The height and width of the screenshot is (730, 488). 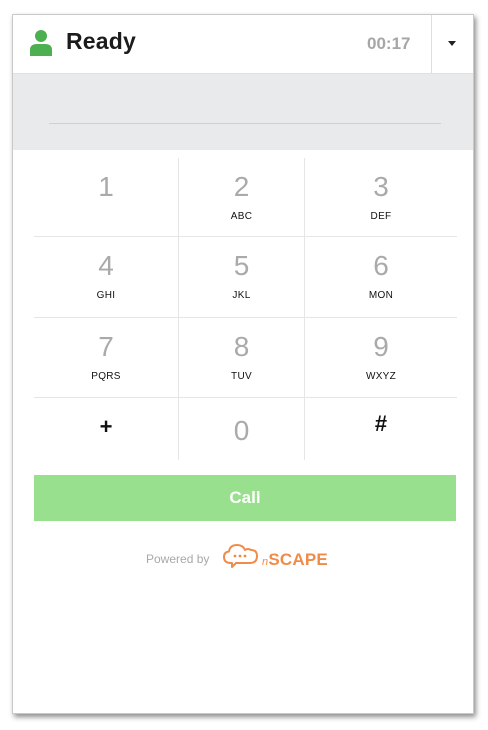 I want to click on dialpad-key-0: 0, so click(x=241, y=429).